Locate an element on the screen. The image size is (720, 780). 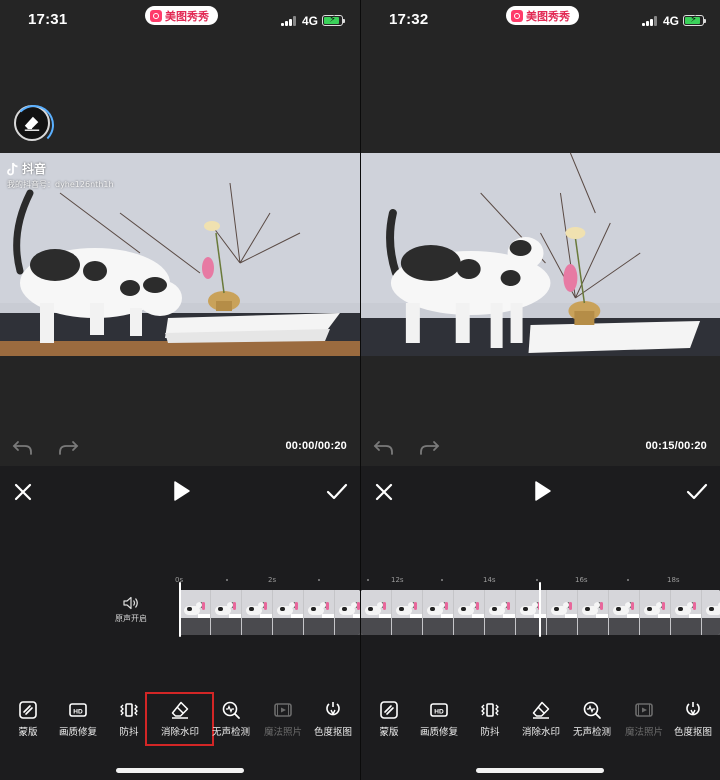
status-time: 17:32 is located at coordinates (409, 19).